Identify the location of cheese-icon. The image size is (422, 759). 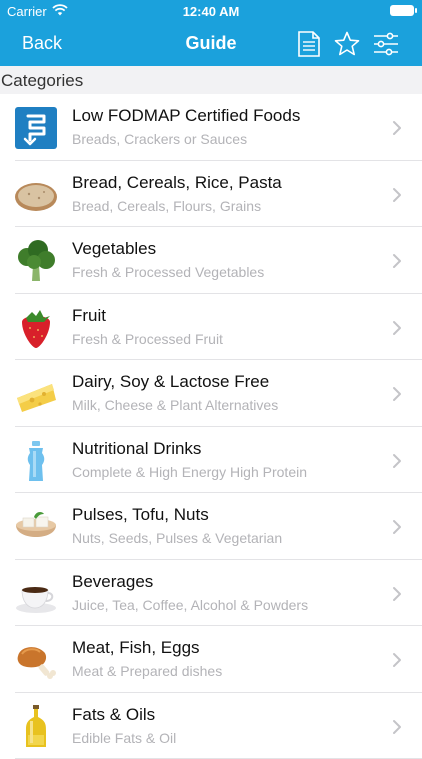
(36, 394).